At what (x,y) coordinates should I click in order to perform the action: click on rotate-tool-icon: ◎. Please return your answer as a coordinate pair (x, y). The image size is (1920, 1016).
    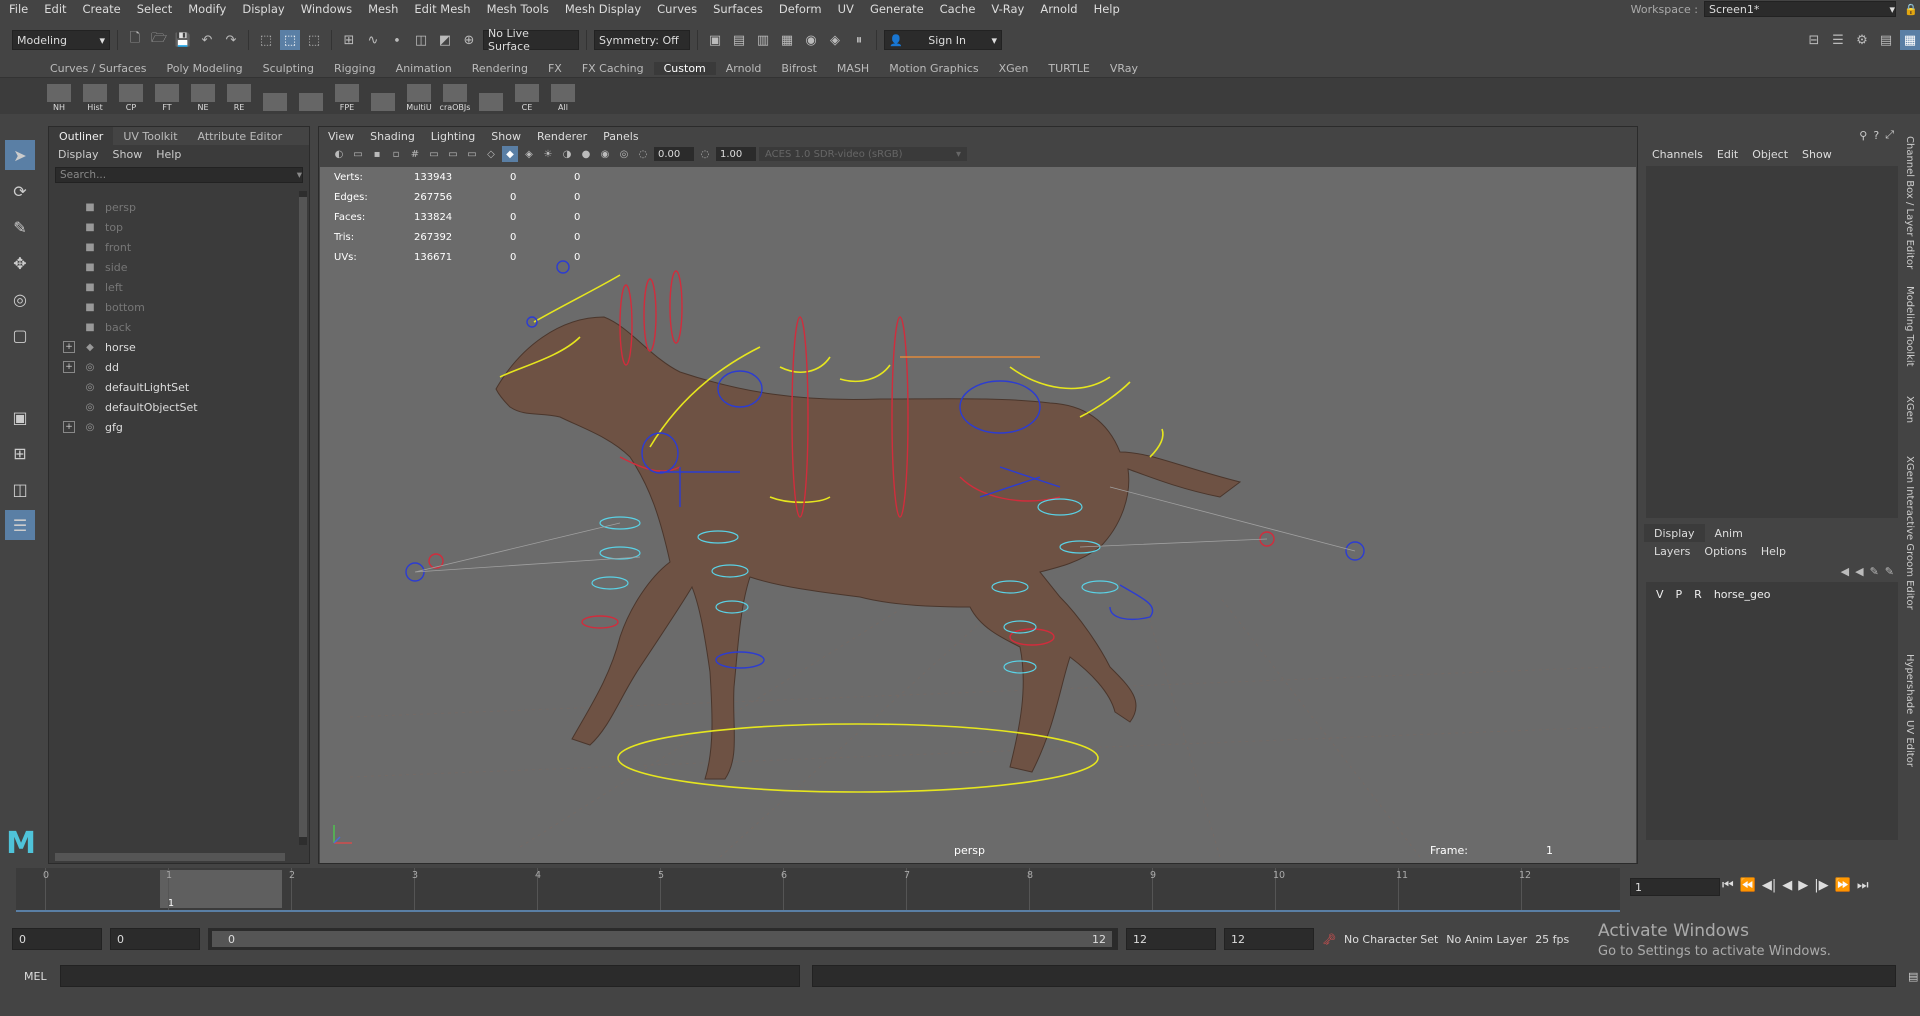
    Looking at the image, I should click on (20, 299).